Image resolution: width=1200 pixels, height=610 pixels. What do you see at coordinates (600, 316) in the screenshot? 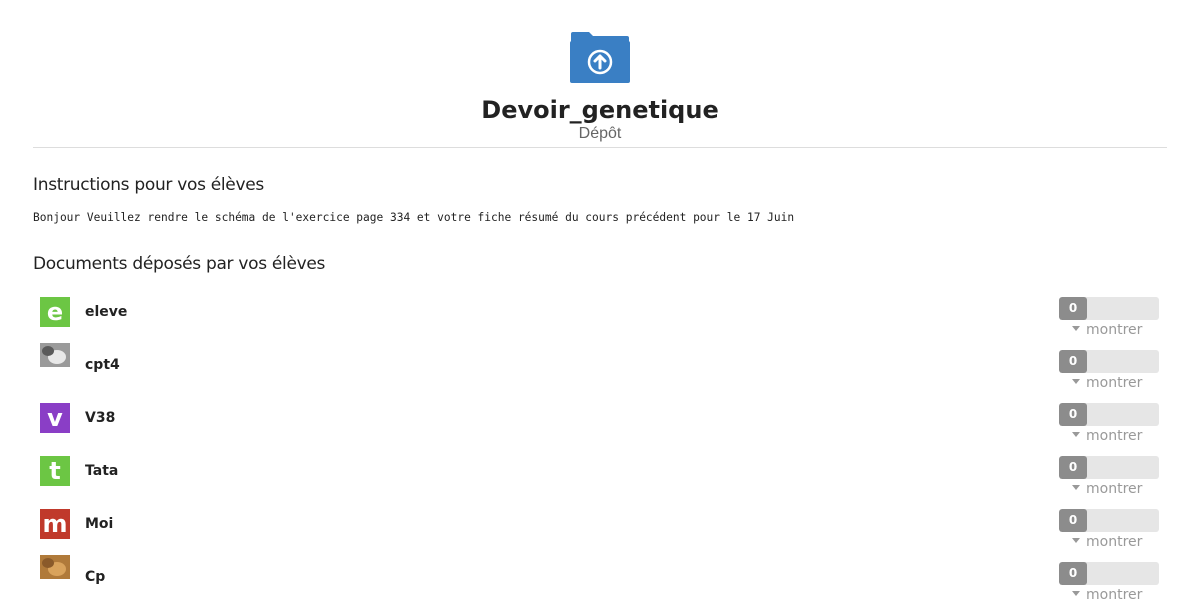
I see `student-row-eleve: e eleve 0 montrer` at bounding box center [600, 316].